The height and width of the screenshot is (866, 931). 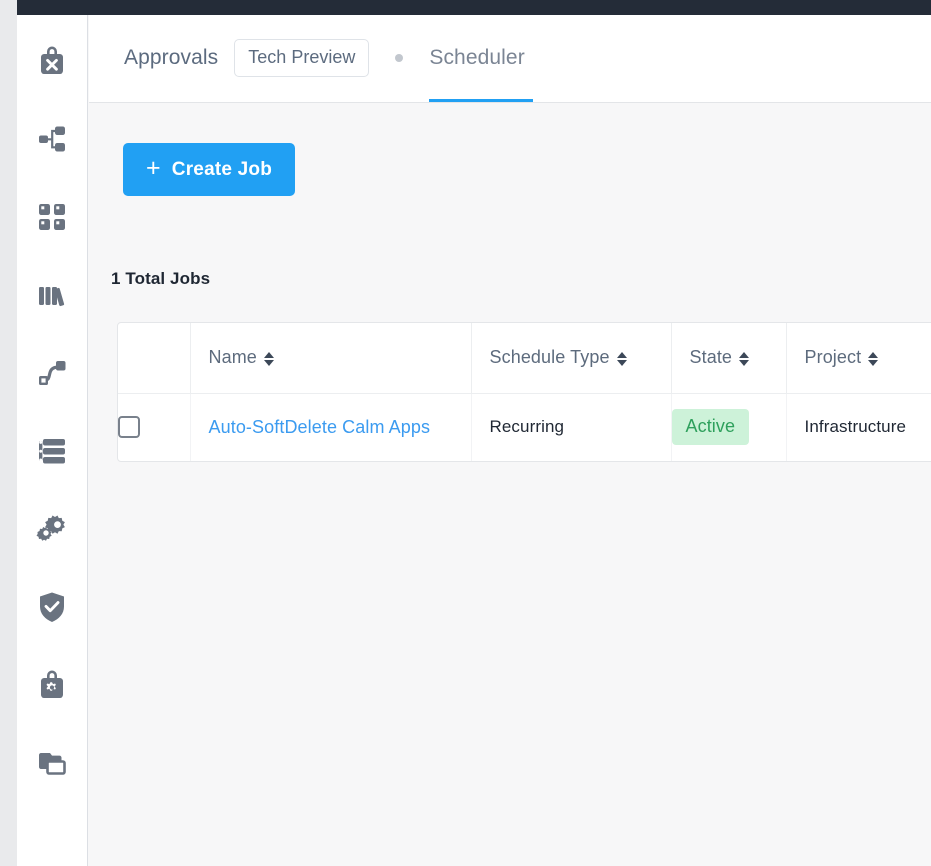 I want to click on apps-grid-icon, so click(x=52, y=217).